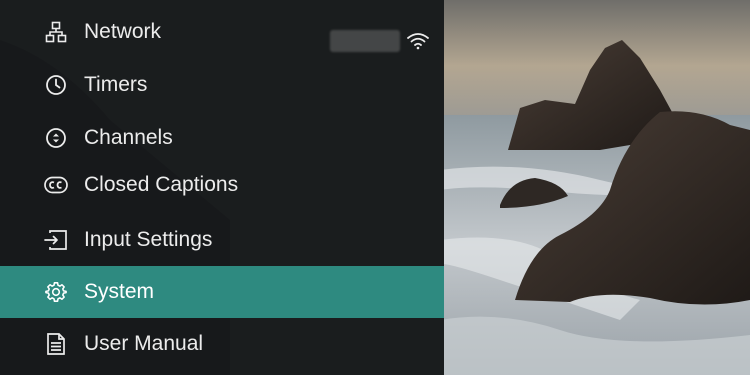 Image resolution: width=750 pixels, height=375 pixels. I want to click on document-icon, so click(56, 344).